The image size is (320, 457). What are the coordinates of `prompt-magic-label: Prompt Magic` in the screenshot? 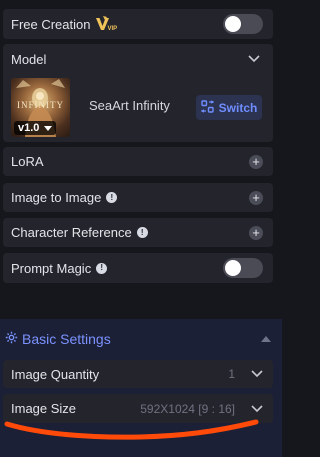 It's located at (51, 268).